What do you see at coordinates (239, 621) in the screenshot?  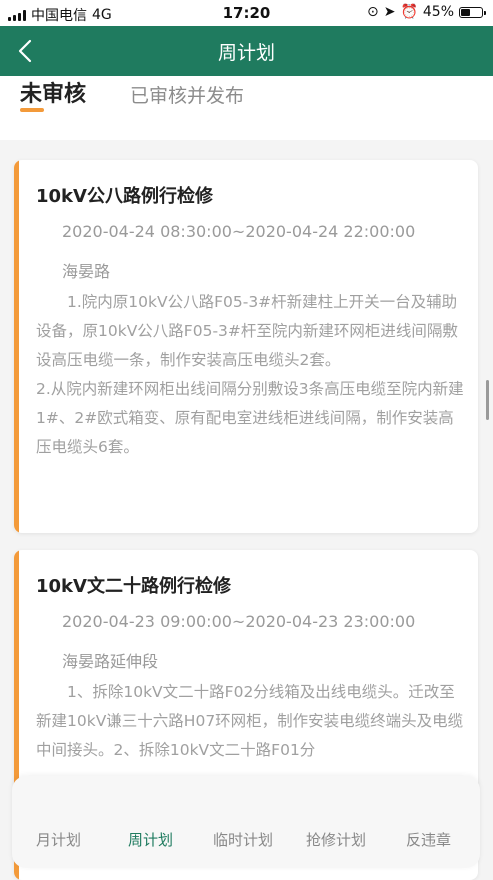 I see `card-time: 2020-04-23 09:00:00~2020-04-23 23:00:00` at bounding box center [239, 621].